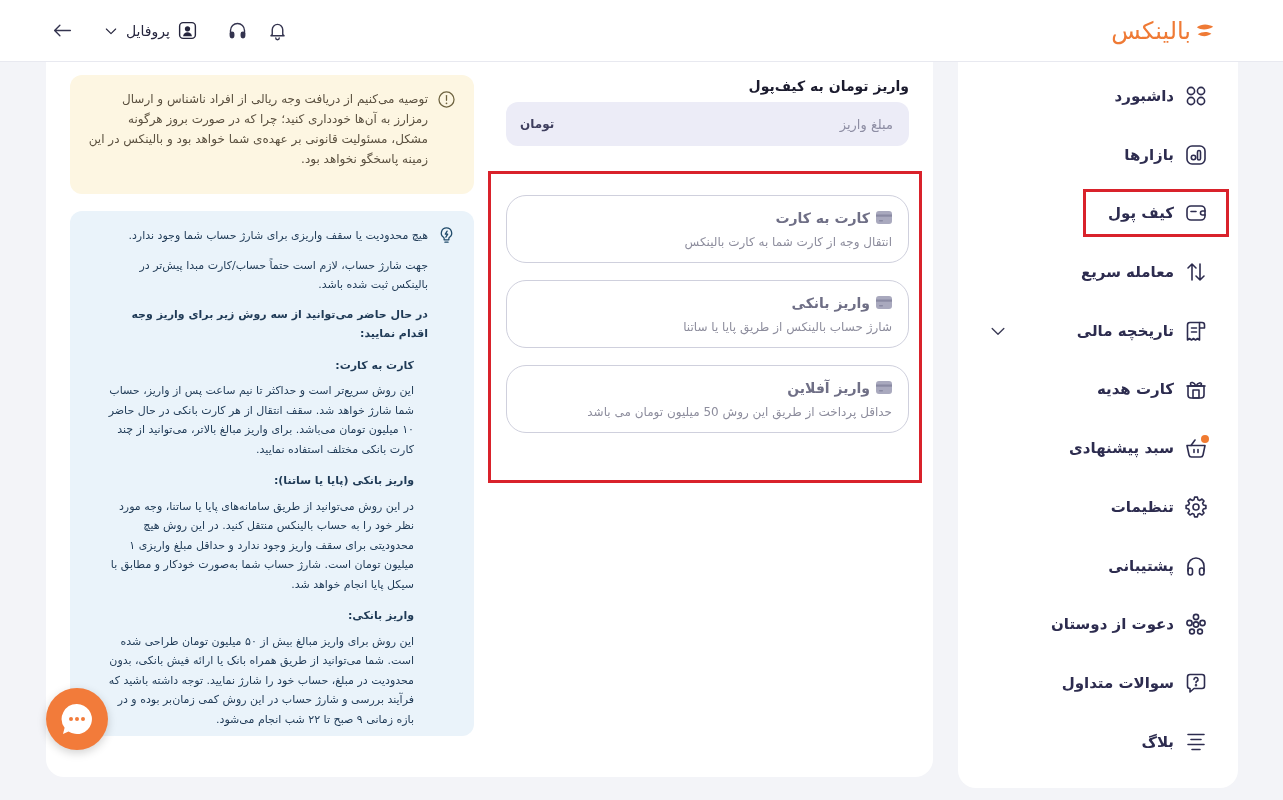 This screenshot has width=1283, height=800. What do you see at coordinates (1127, 624) in the screenshot?
I see `sidebar-item: دعوت از دوستان` at bounding box center [1127, 624].